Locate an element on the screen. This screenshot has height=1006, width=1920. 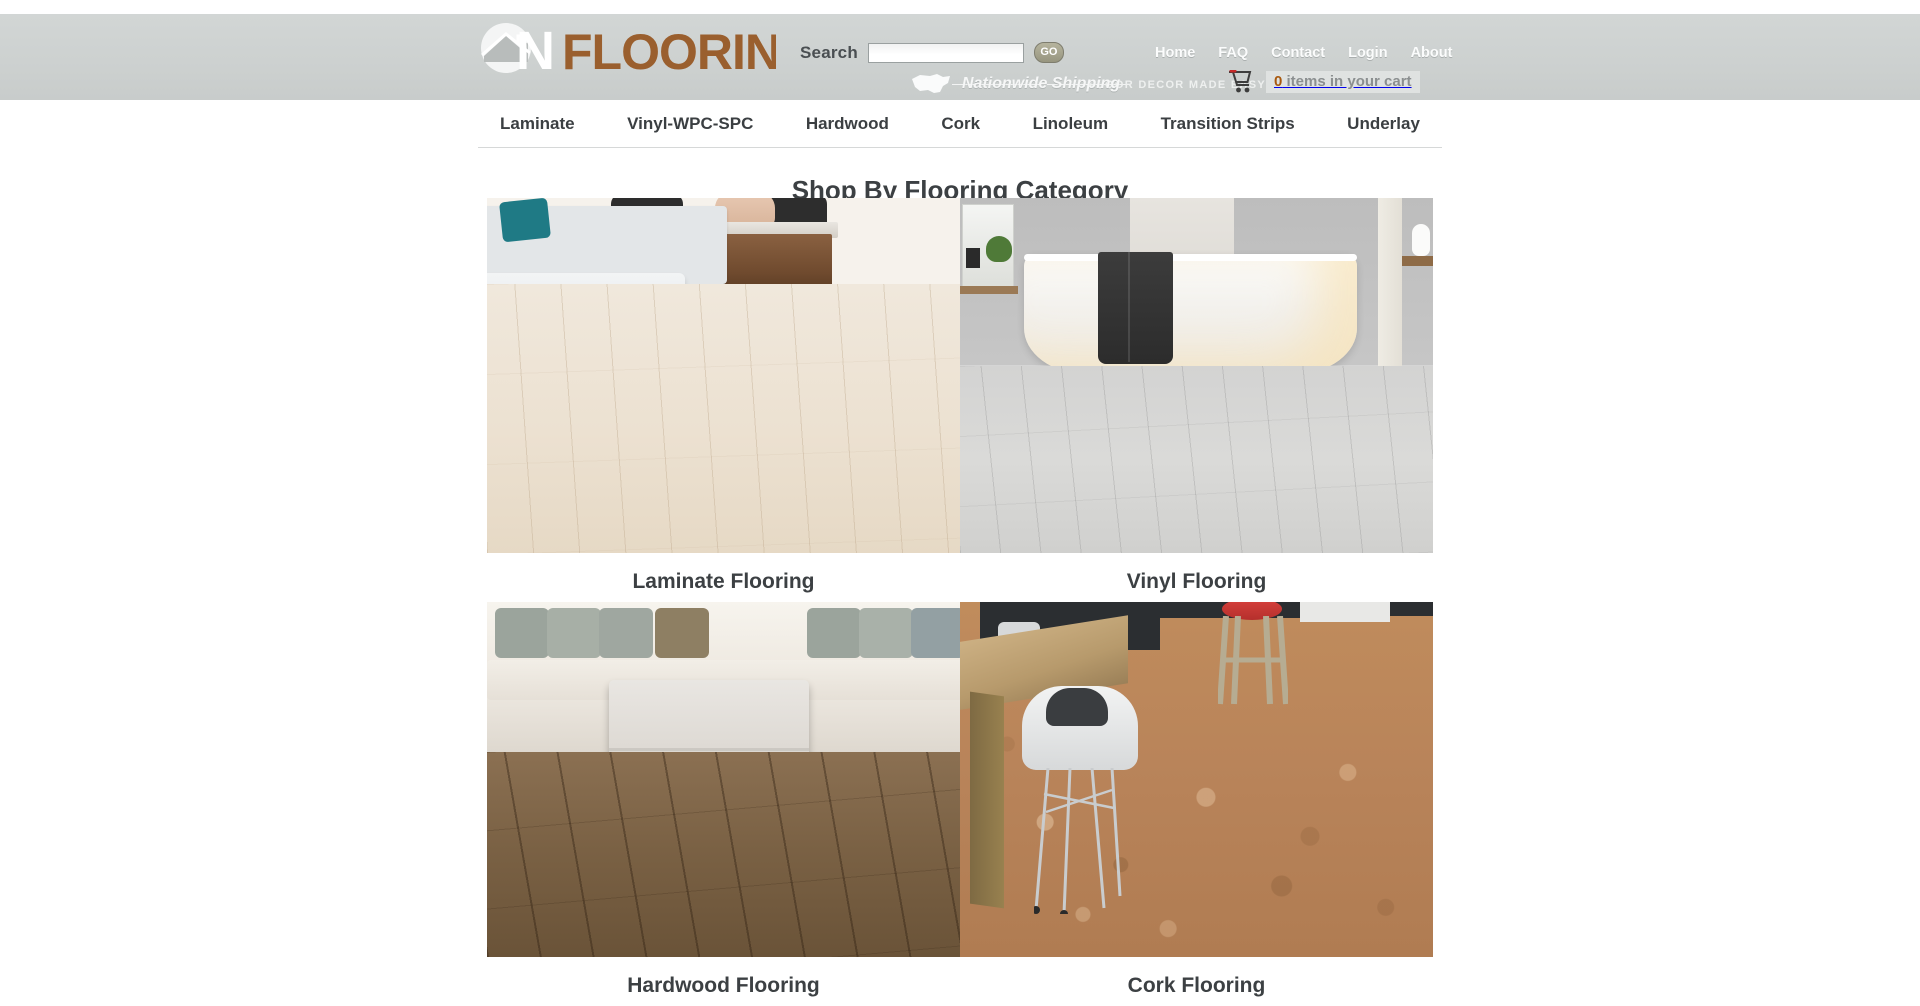
category-image-laminate is located at coordinates (723, 375).